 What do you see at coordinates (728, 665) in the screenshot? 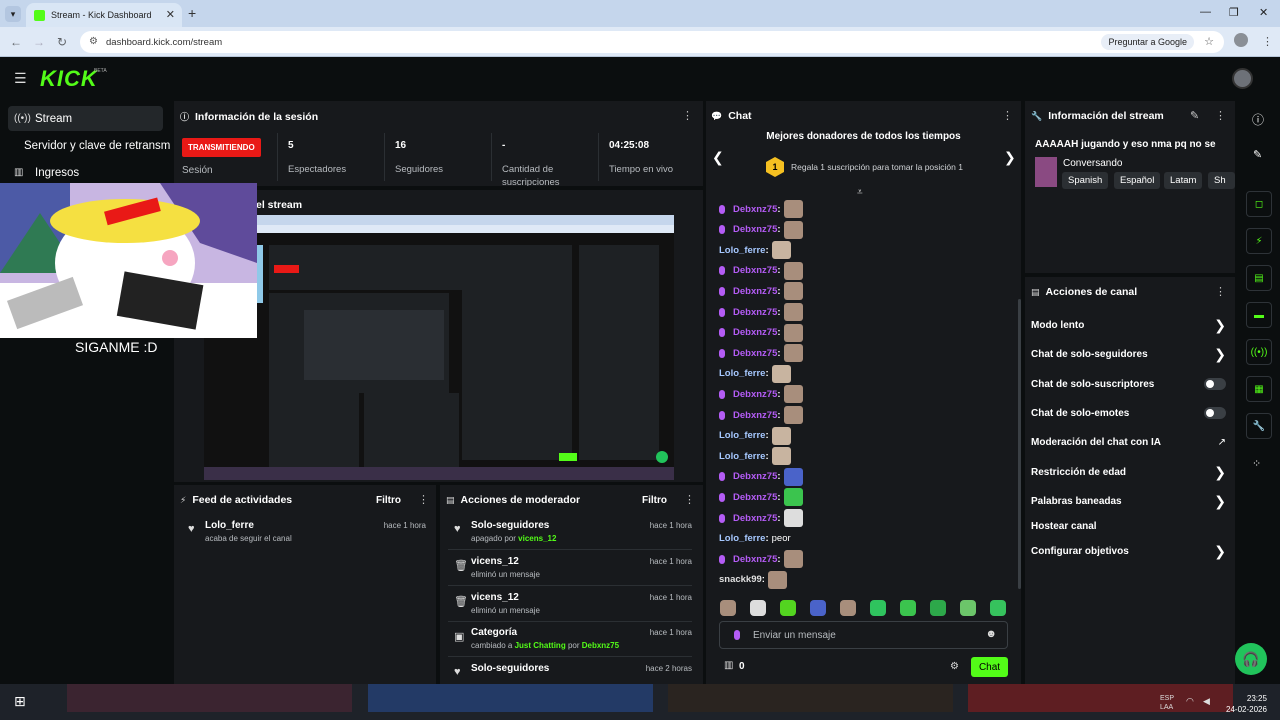
I see `points-icon: ▥` at bounding box center [728, 665].